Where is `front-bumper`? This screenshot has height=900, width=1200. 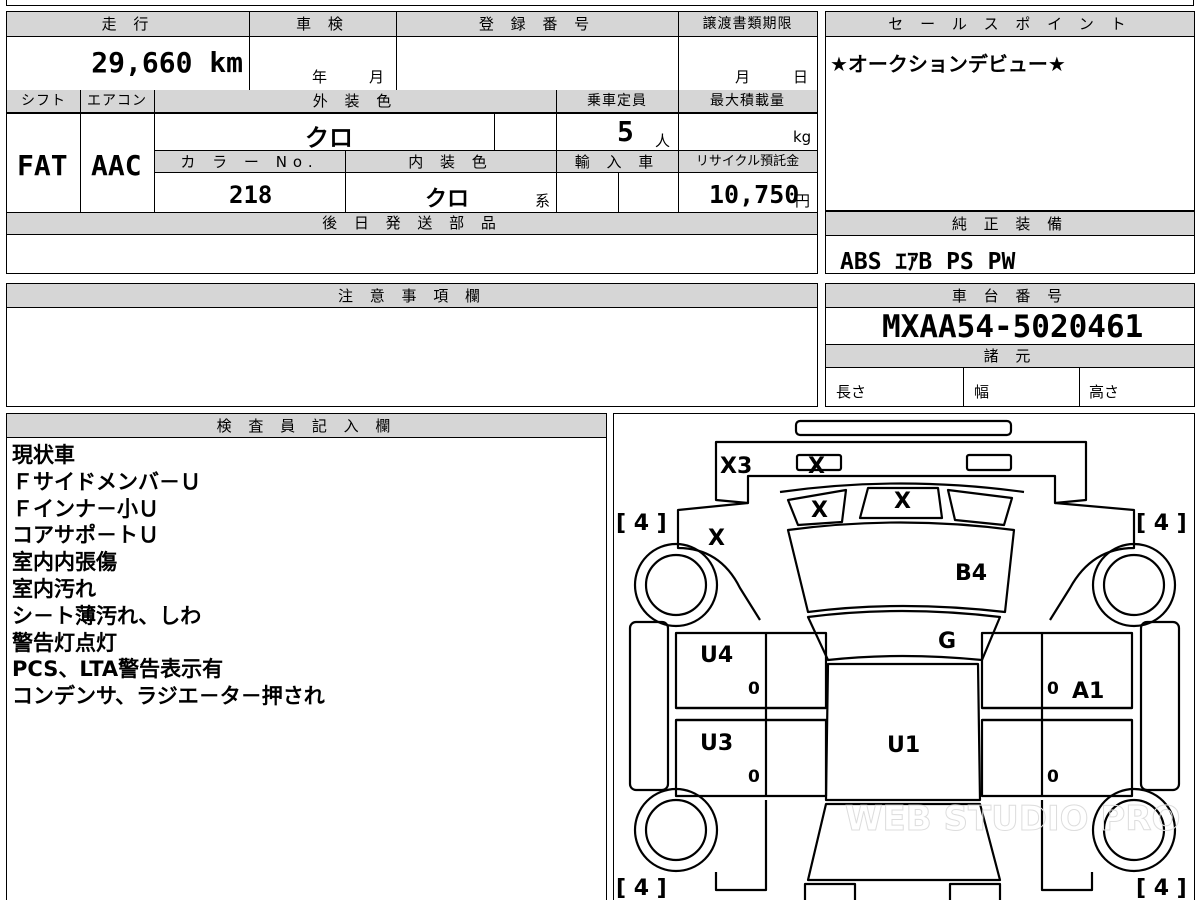 front-bumper is located at coordinates (903, 428).